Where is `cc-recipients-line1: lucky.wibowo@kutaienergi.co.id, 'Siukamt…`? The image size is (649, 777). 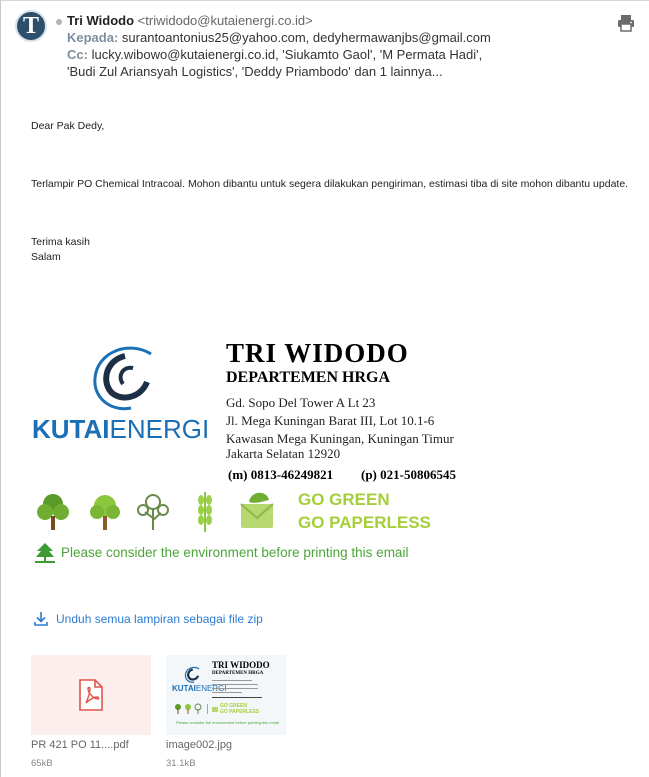
cc-recipients-line1: lucky.wibowo@kutaienergi.co.id, 'Siukamt… is located at coordinates (287, 54).